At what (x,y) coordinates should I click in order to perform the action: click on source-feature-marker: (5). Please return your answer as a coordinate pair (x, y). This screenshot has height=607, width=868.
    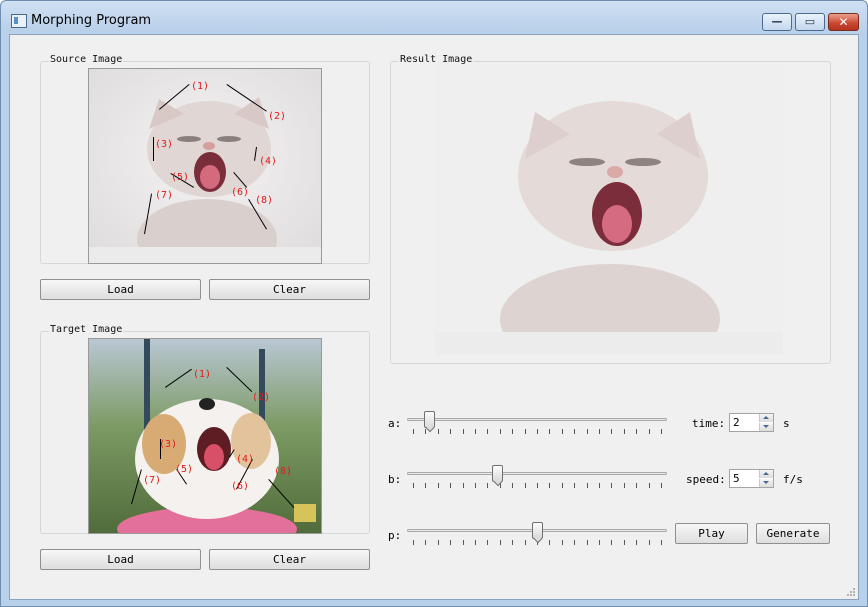
    Looking at the image, I should click on (180, 177).